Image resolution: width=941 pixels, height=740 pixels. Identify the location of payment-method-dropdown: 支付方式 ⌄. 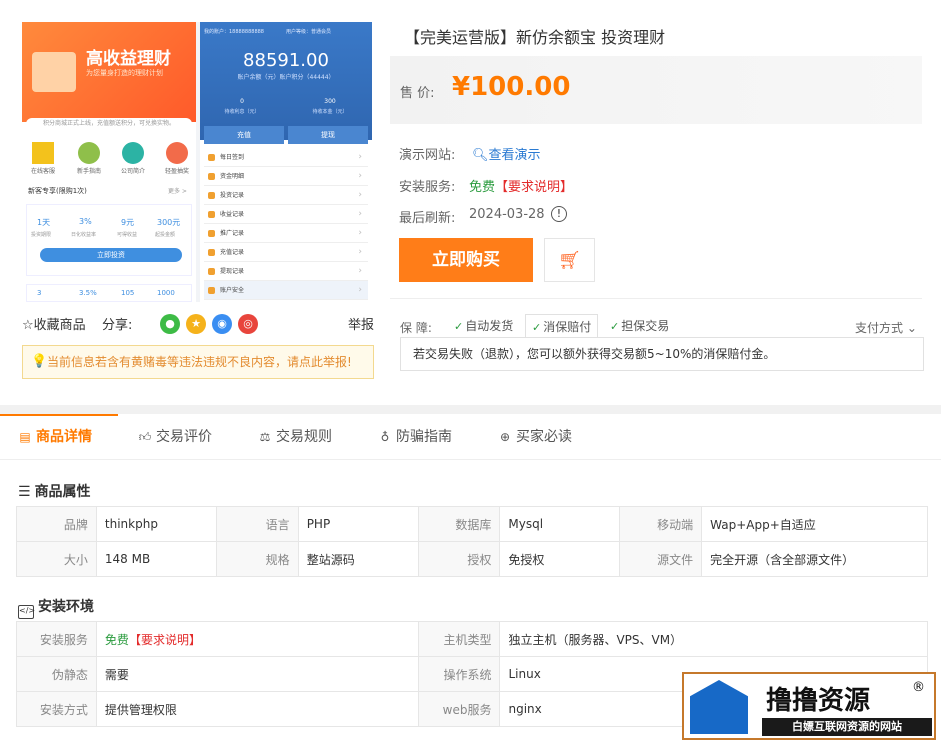
(886, 327).